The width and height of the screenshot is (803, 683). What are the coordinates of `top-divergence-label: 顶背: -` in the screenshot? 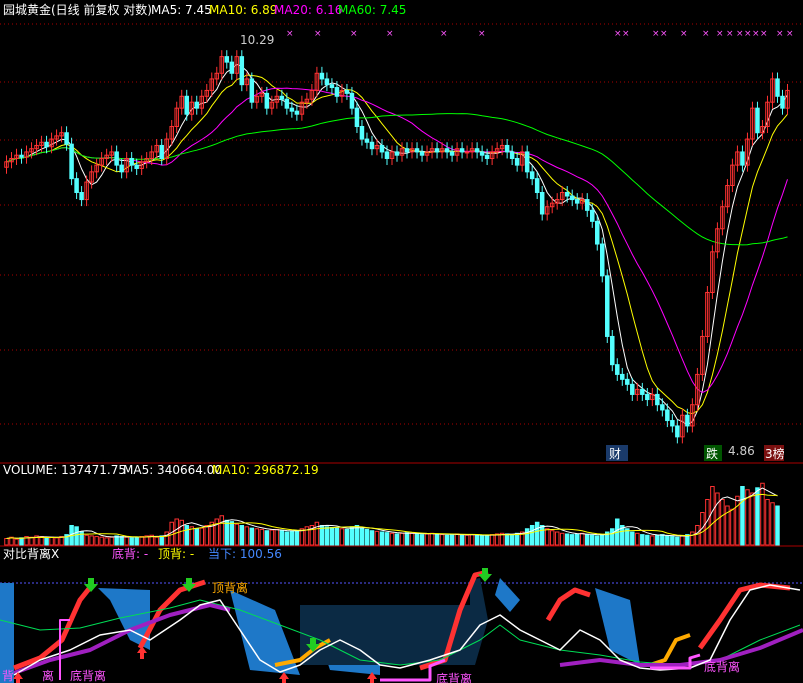 It's located at (176, 554).